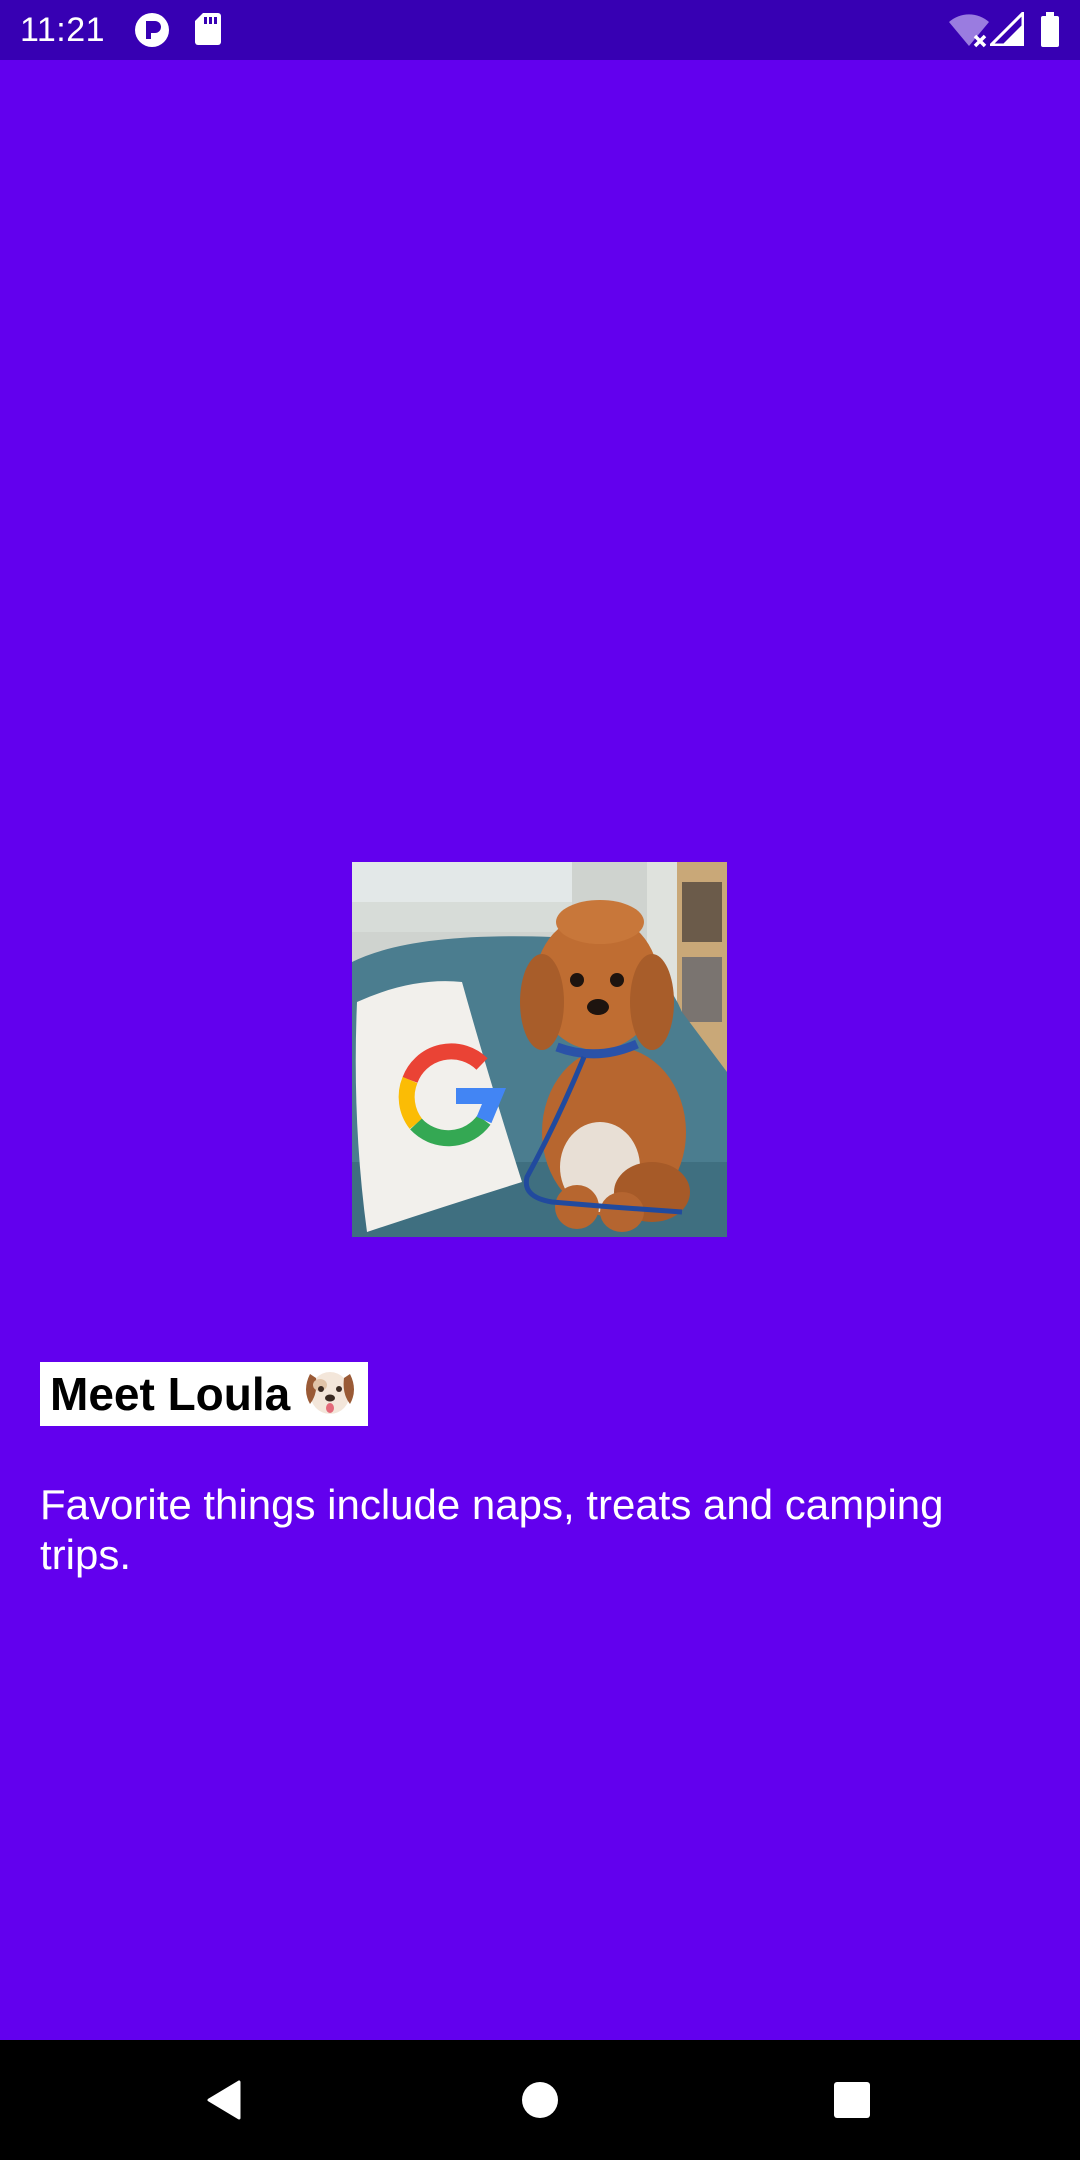  Describe the element at coordinates (540, 30) in the screenshot. I see `status-bar: 11:21` at that location.